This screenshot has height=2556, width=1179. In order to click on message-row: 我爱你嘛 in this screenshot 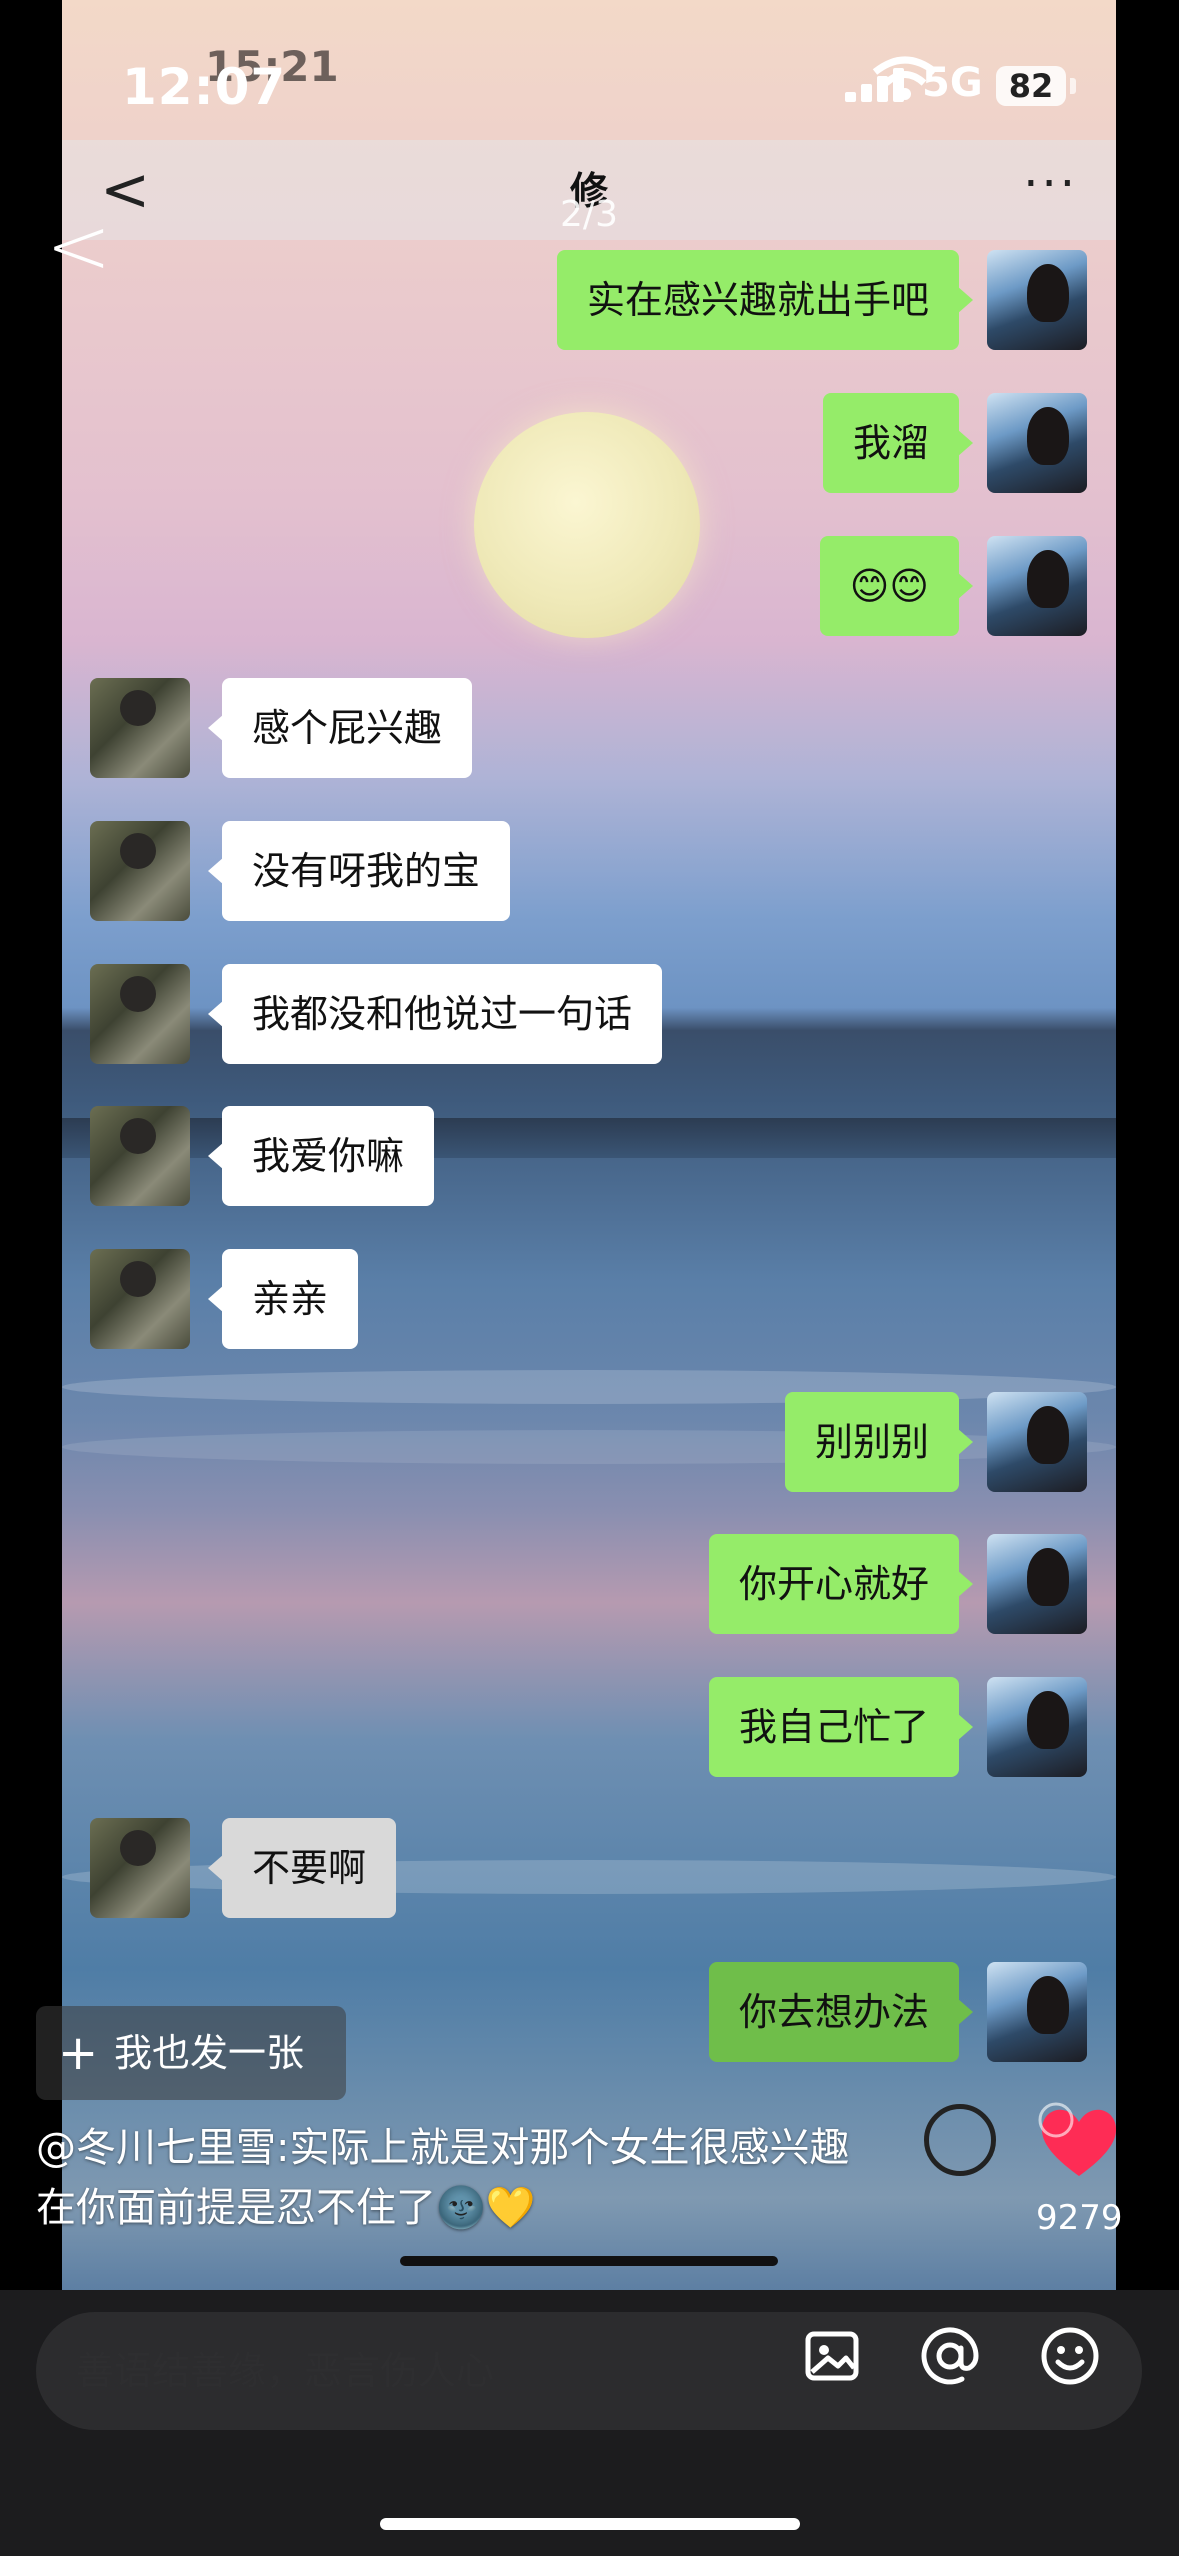, I will do `click(540, 1156)`.